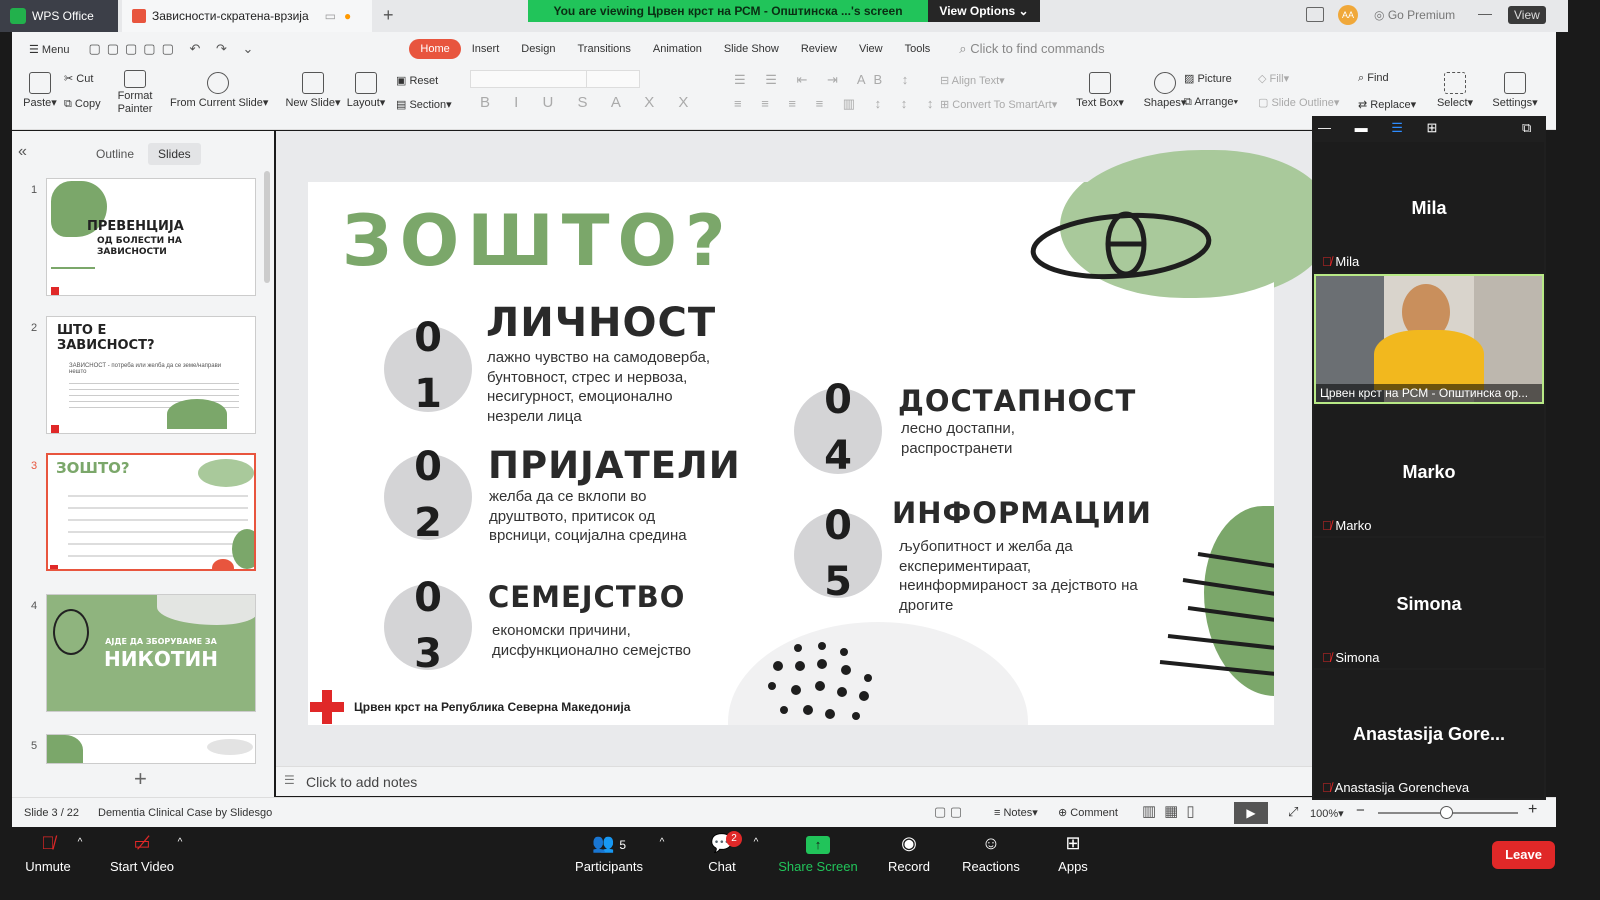 This screenshot has width=1600, height=900. Describe the element at coordinates (1446, 812) in the screenshot. I see `zoom-slider-handle` at that location.